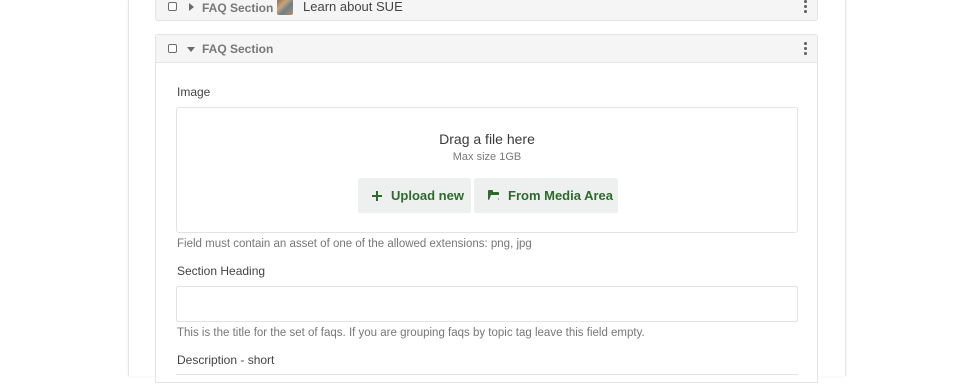 This screenshot has width=961, height=385. I want to click on section-heading-input, so click(487, 304).